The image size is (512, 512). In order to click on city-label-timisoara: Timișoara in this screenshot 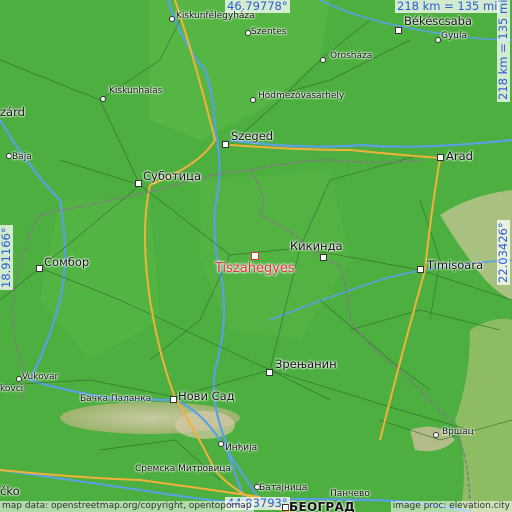, I will do `click(455, 265)`.